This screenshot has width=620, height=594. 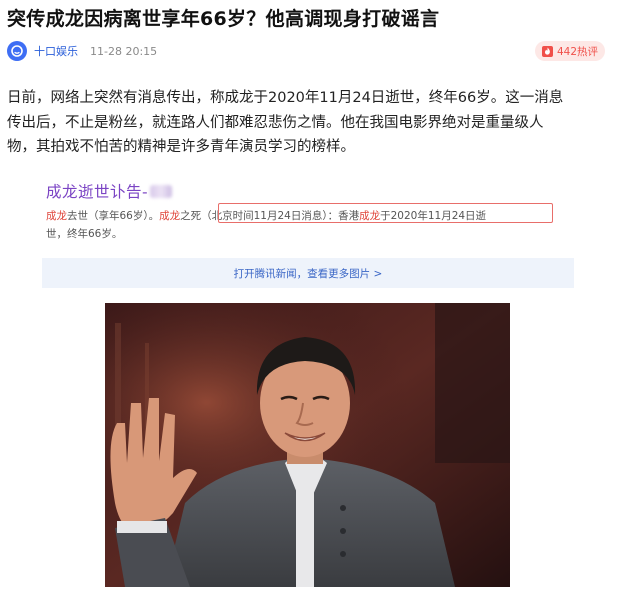 What do you see at coordinates (547, 51) in the screenshot?
I see `fire-icon` at bounding box center [547, 51].